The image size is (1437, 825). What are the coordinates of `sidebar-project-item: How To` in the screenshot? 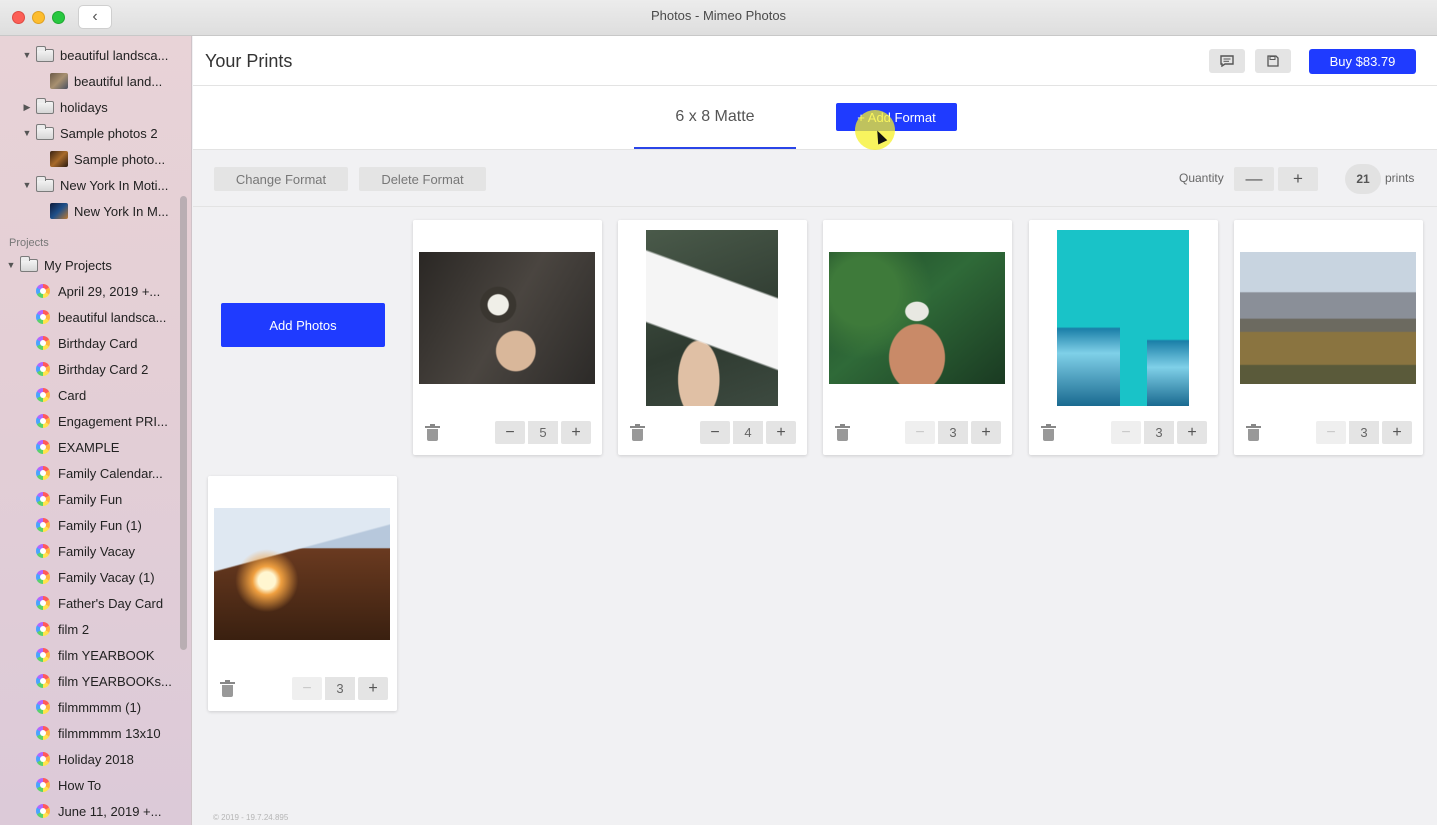 It's located at (68, 785).